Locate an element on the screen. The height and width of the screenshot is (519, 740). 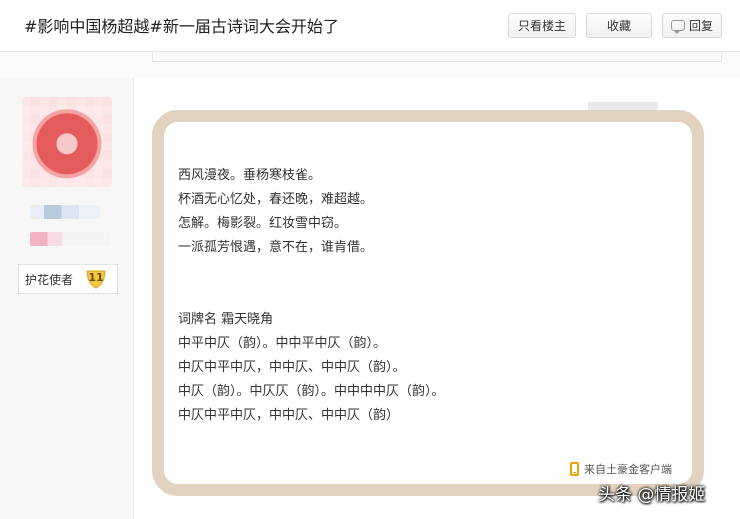
previous-post-edge is located at coordinates (437, 57).